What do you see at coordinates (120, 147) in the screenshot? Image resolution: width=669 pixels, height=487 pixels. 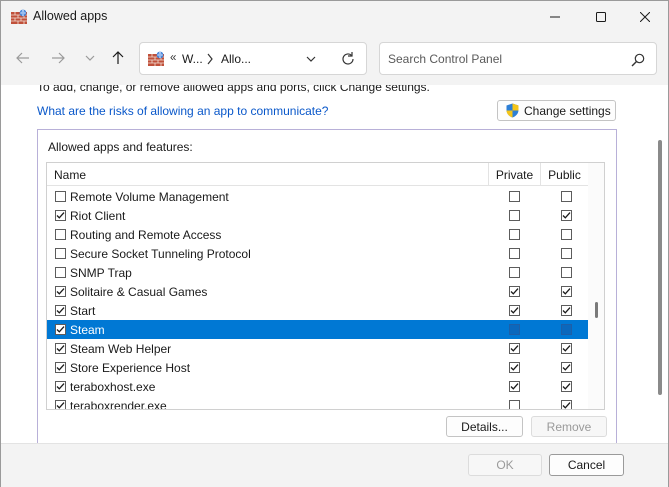 I see `group-label: Allowed apps and features:` at bounding box center [120, 147].